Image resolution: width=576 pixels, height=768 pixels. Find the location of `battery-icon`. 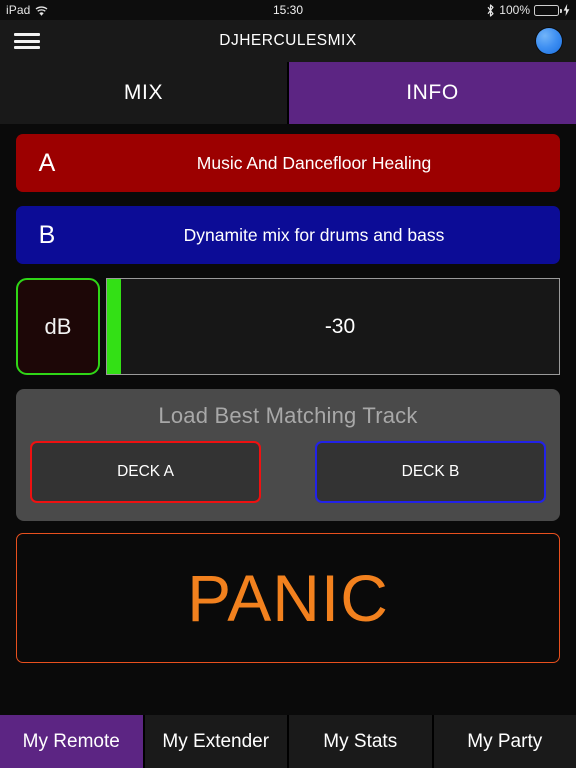

battery-icon is located at coordinates (548, 10).